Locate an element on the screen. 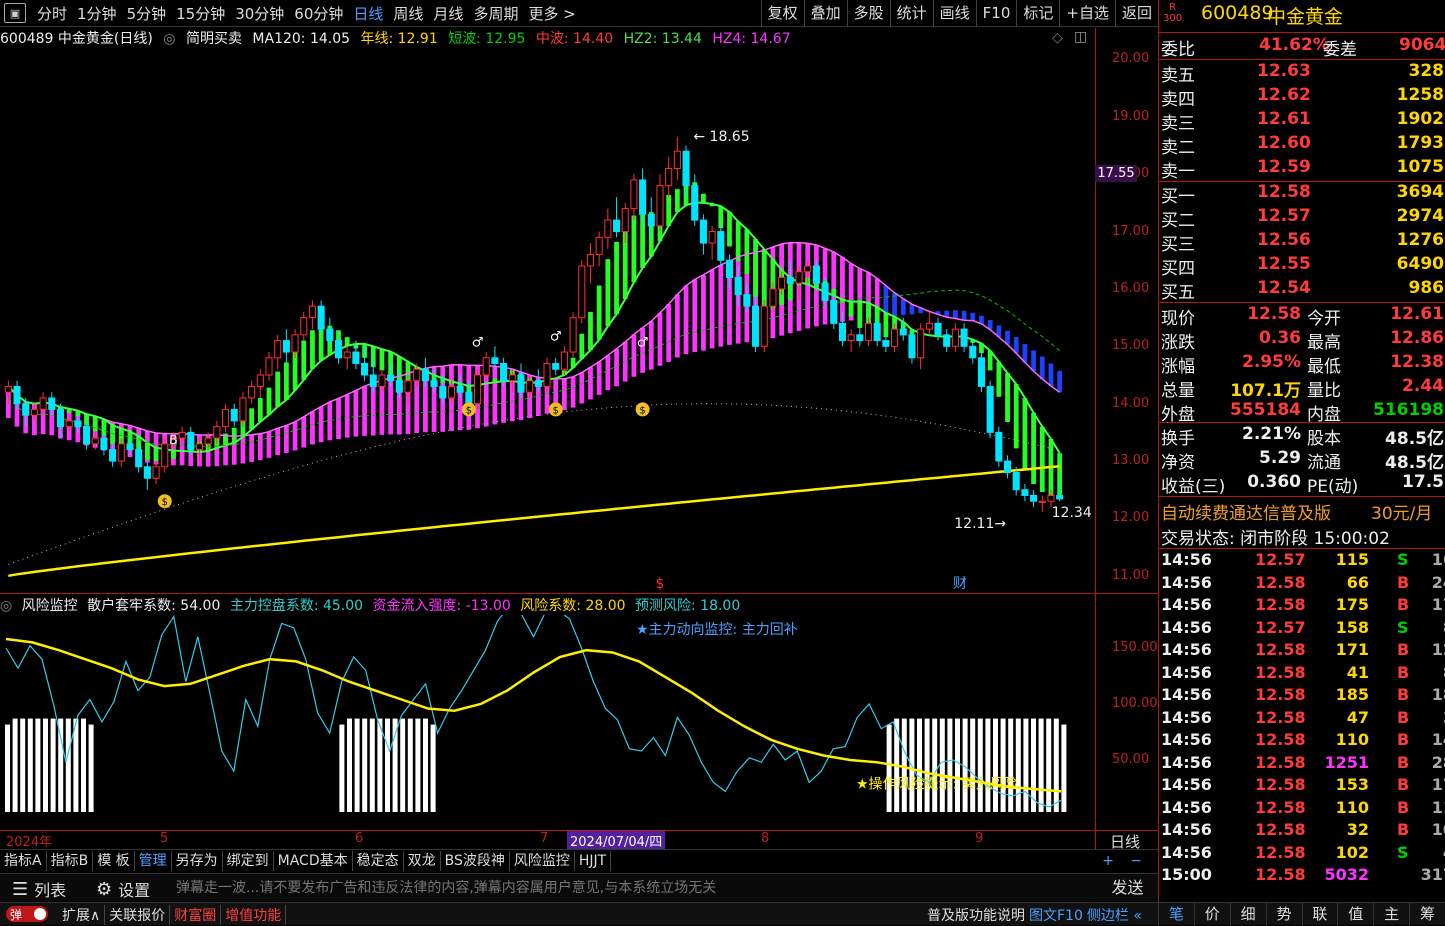  order-row: 买三 12.56 1276 is located at coordinates (1302, 242).